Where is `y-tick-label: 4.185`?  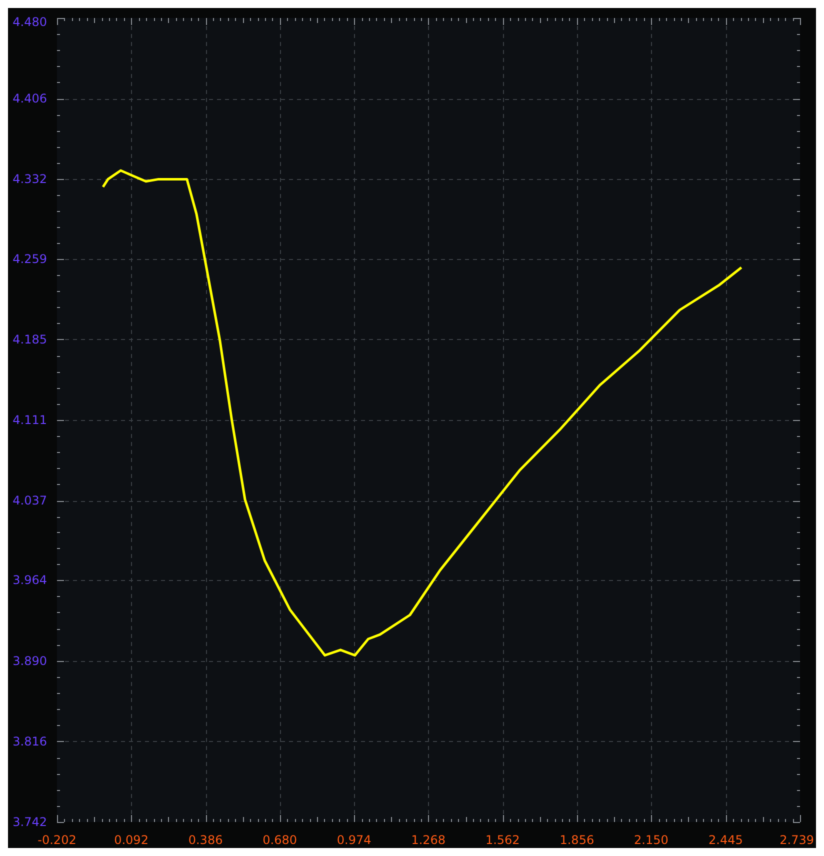 y-tick-label: 4.185 is located at coordinates (29, 339).